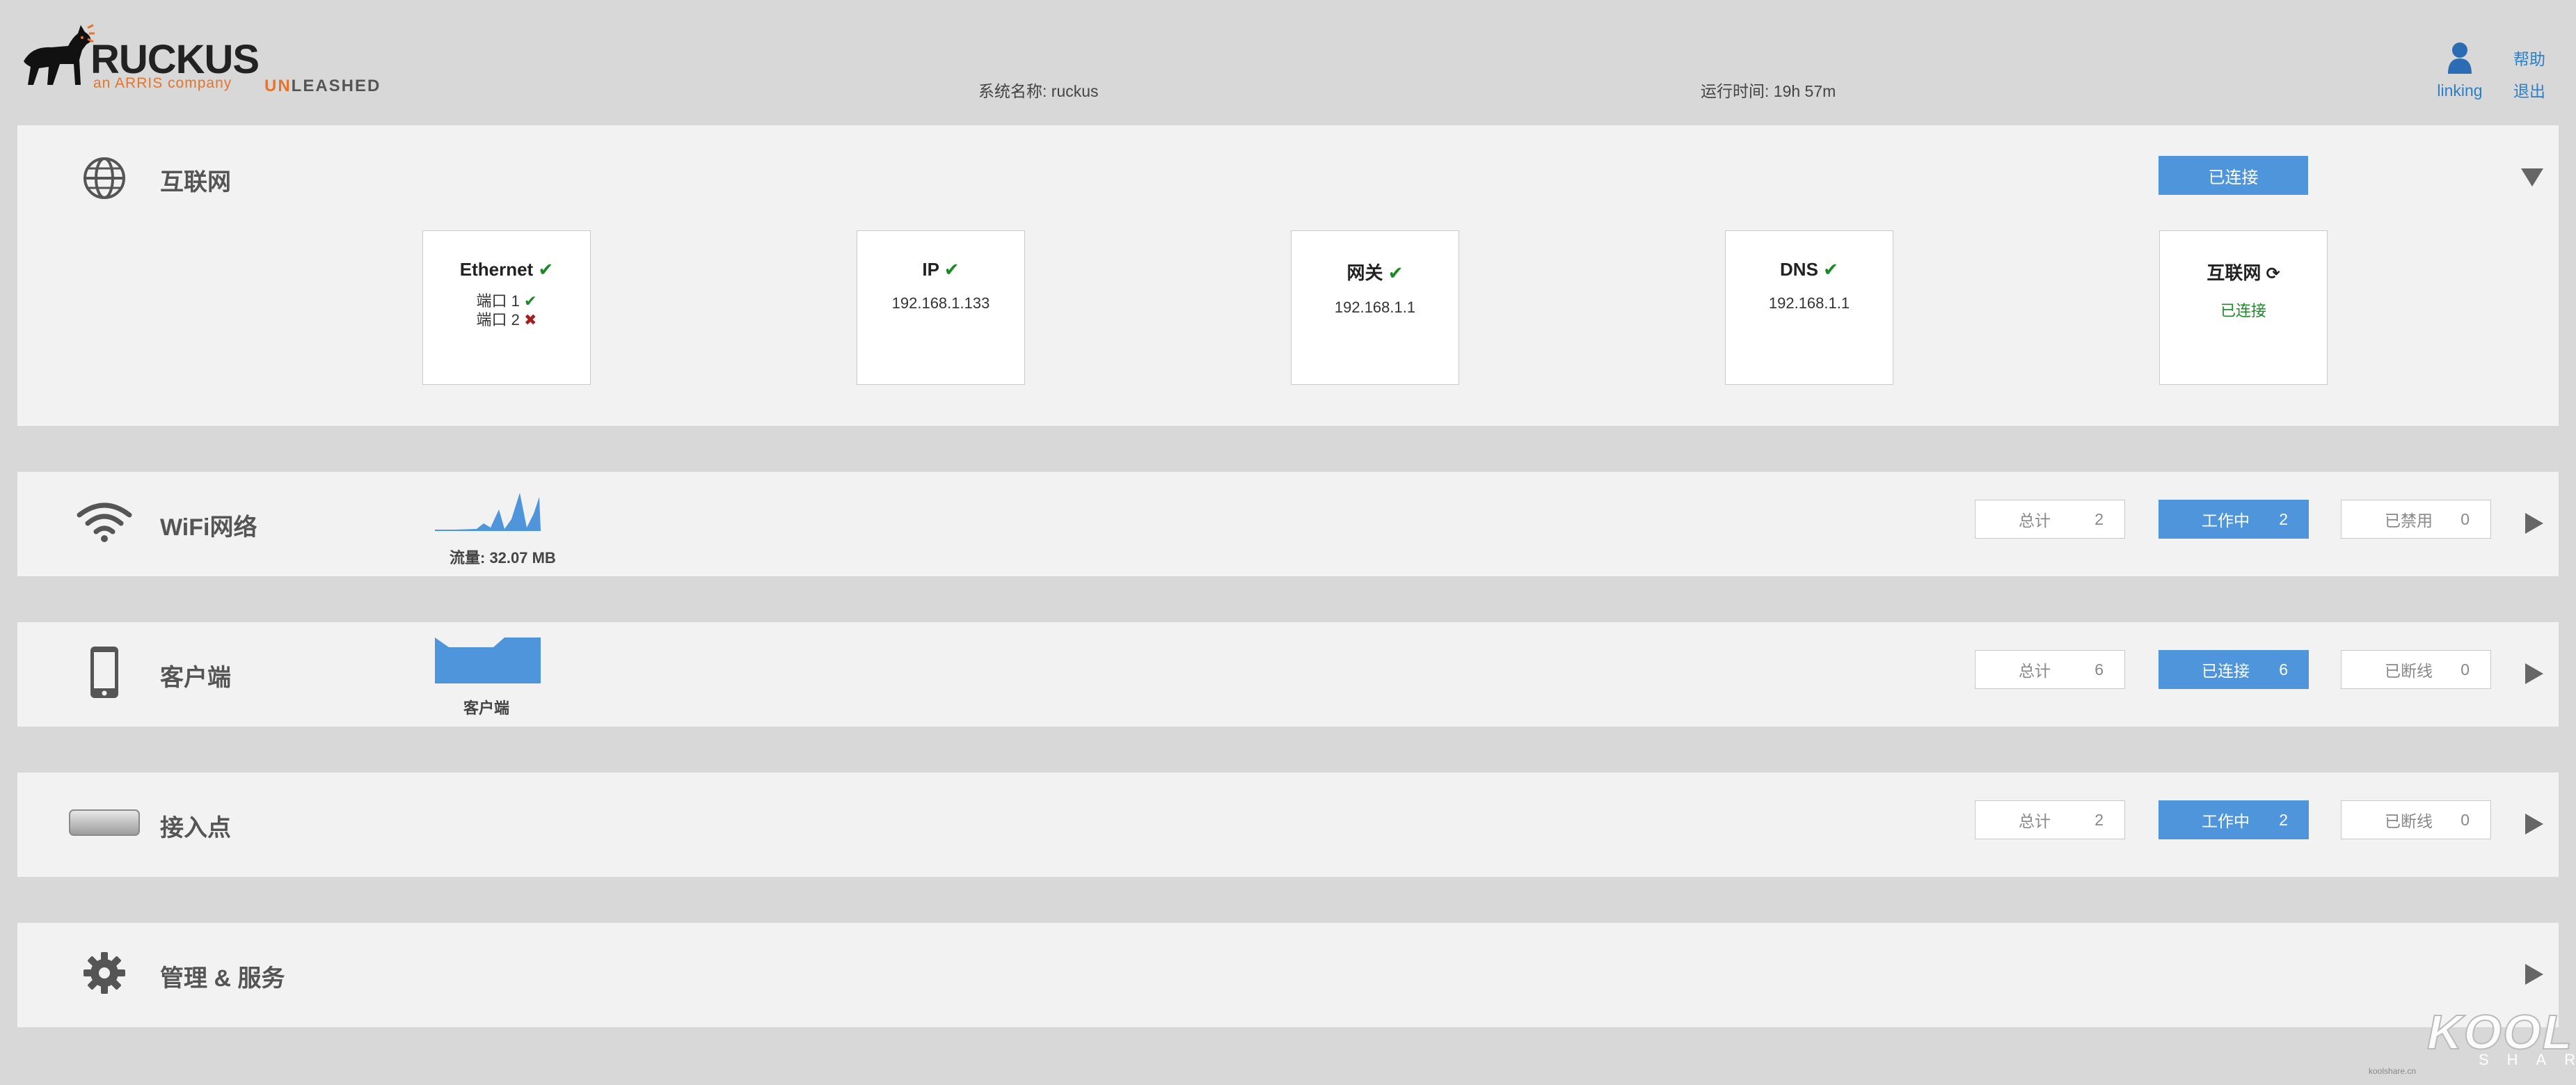 Image resolution: width=2576 pixels, height=1085 pixels. Describe the element at coordinates (488, 512) in the screenshot. I see `traffic-sparkline` at that location.